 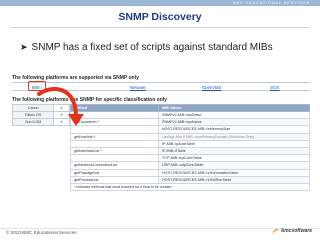 What do you see at coordinates (211, 87) in the screenshot?
I see `tab-openvms: OpenVMS` at bounding box center [211, 87].